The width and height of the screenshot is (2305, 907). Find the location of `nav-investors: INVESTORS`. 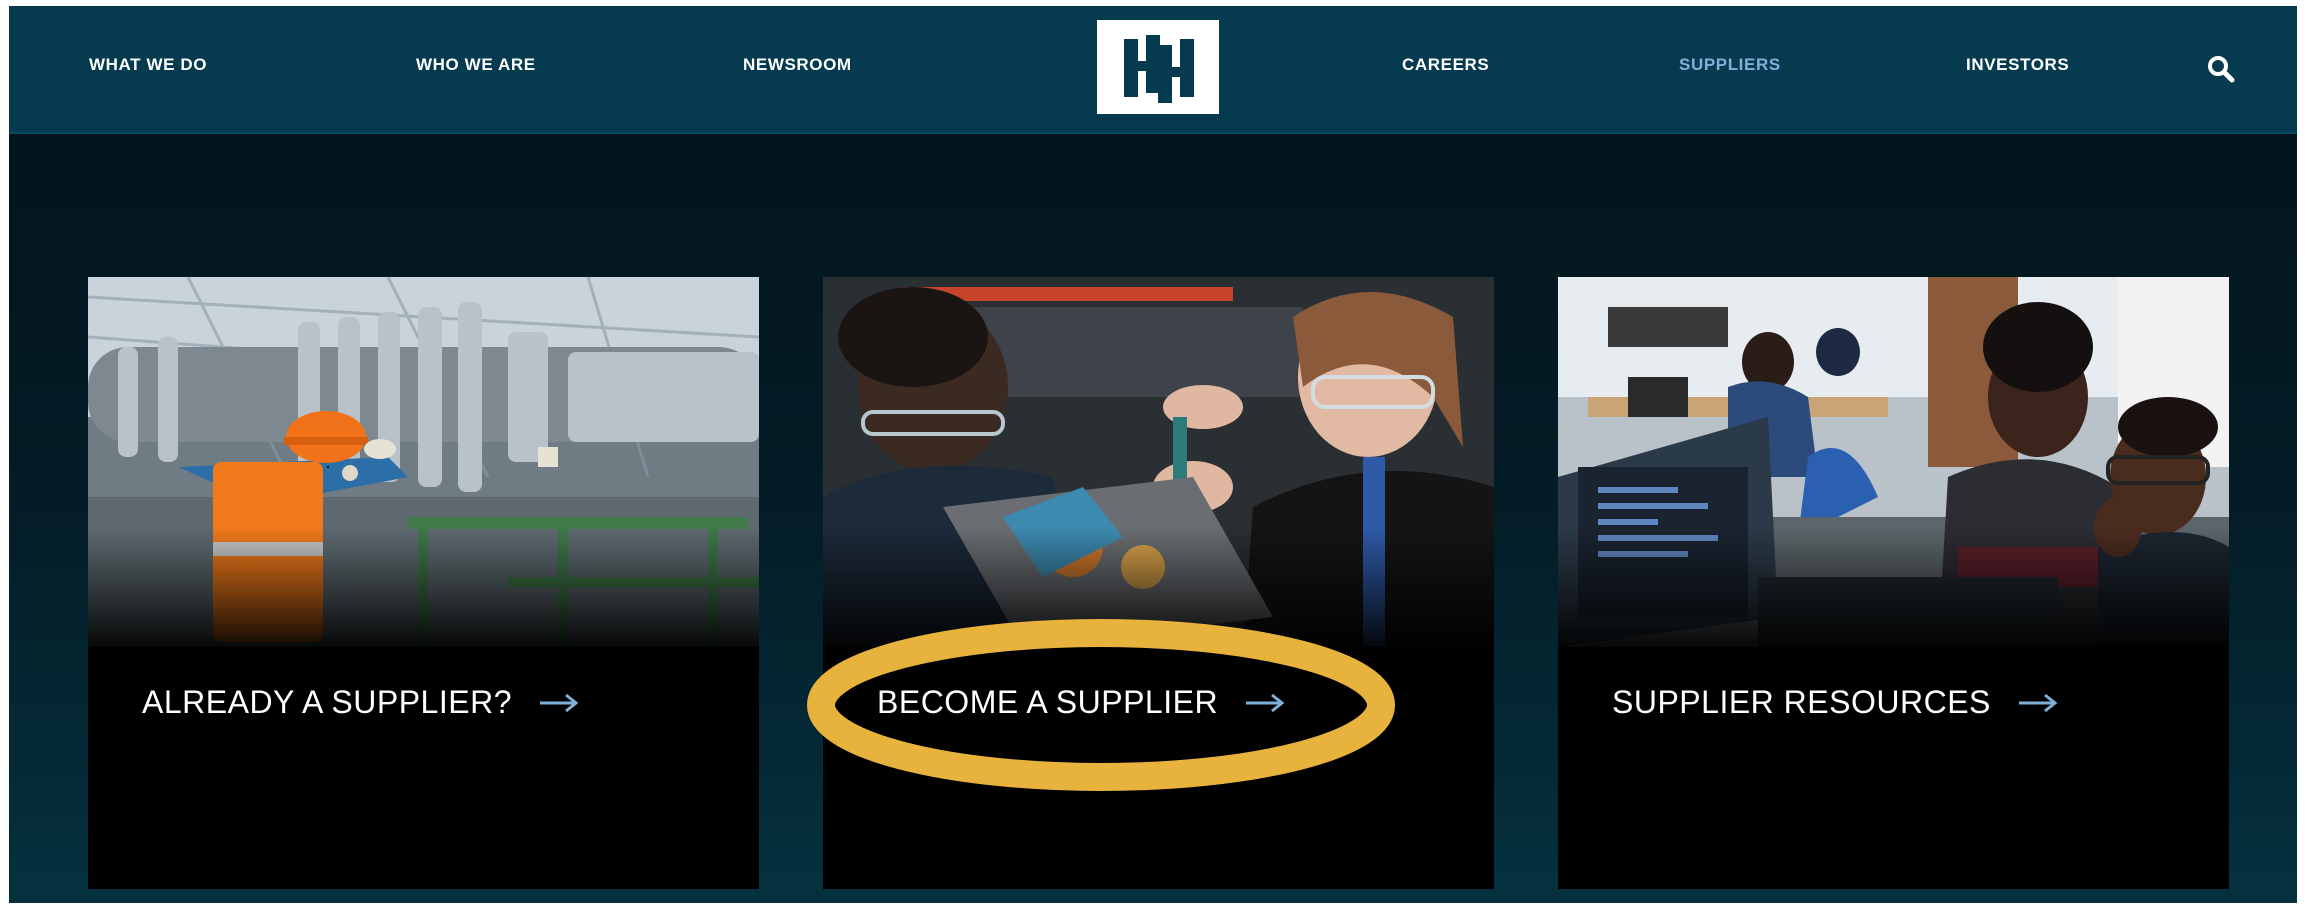

nav-investors: INVESTORS is located at coordinates (2017, 69).